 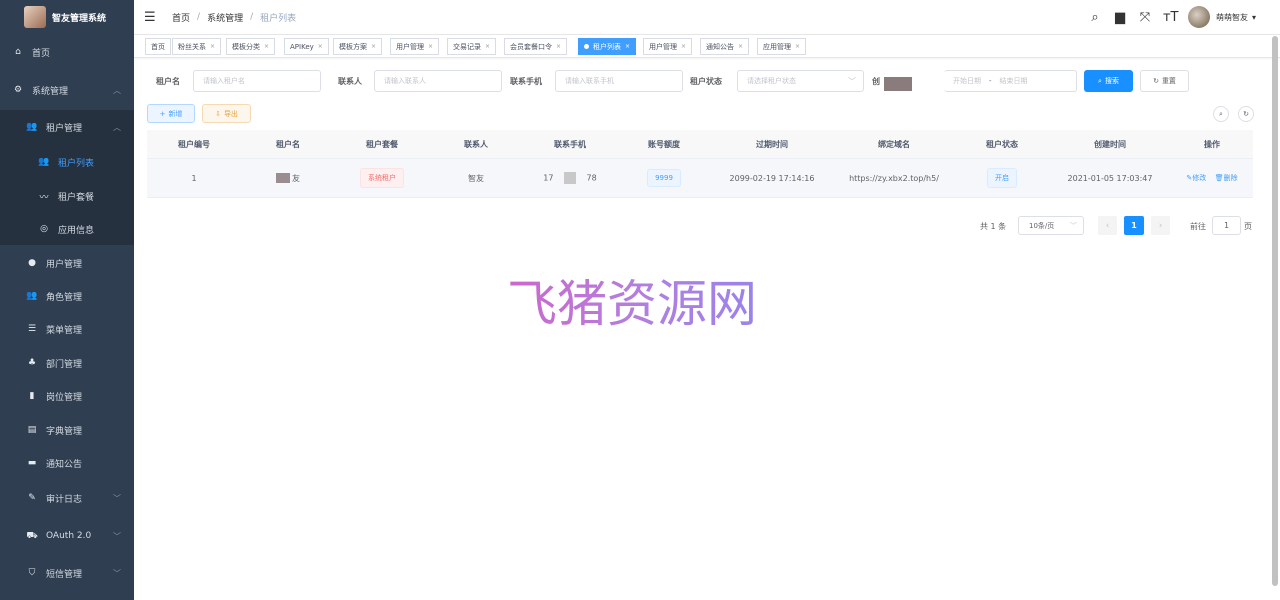 I want to click on delete-button: 🗑删除, so click(x=1226, y=178).